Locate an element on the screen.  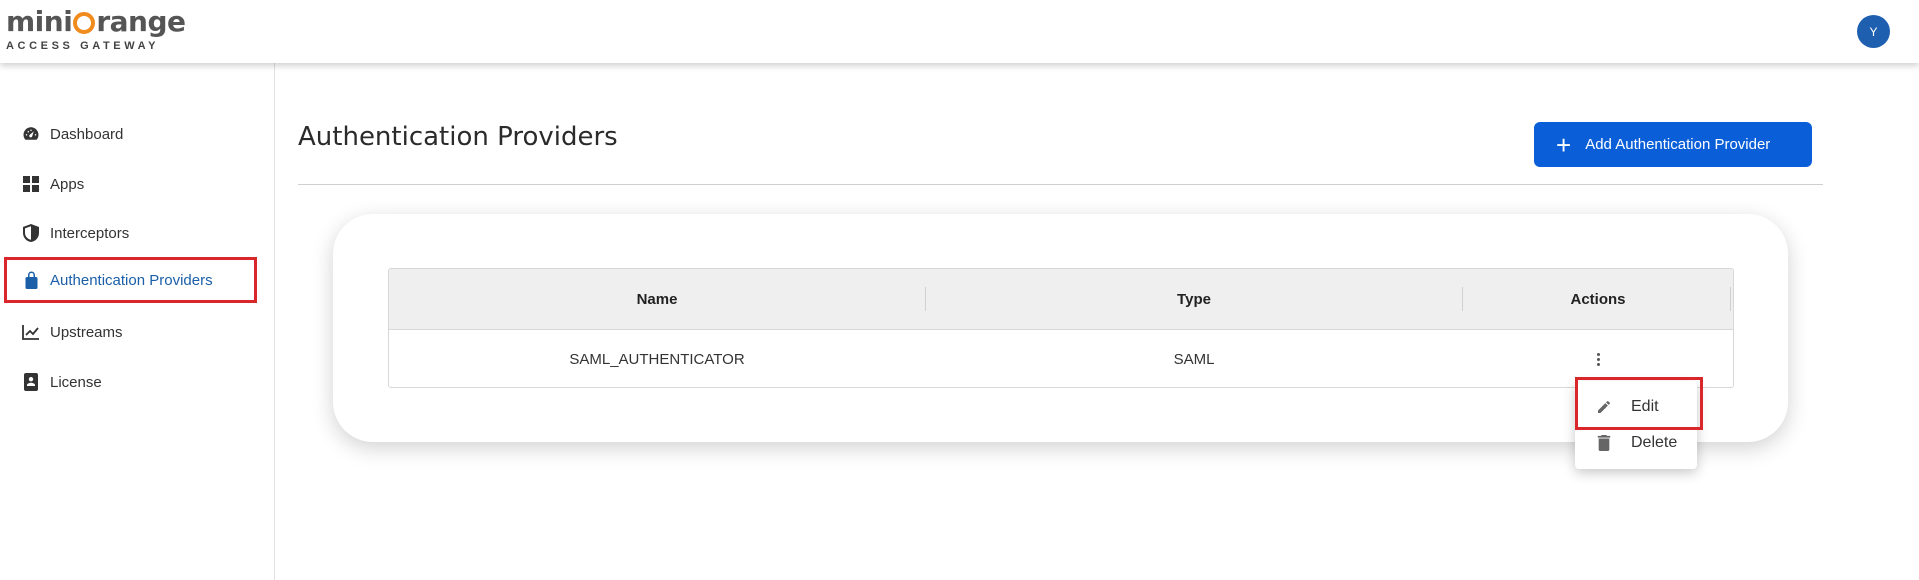
logo-wordmark: mini range is located at coordinates (96, 21).